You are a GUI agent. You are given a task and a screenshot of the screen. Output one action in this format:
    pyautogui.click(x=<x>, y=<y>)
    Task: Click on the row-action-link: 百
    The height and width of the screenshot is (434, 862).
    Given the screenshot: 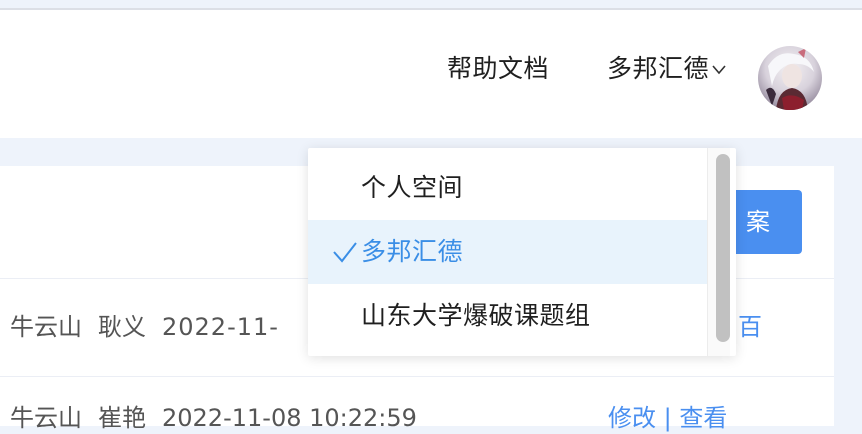 What is the action you would take?
    pyautogui.click(x=750, y=327)
    